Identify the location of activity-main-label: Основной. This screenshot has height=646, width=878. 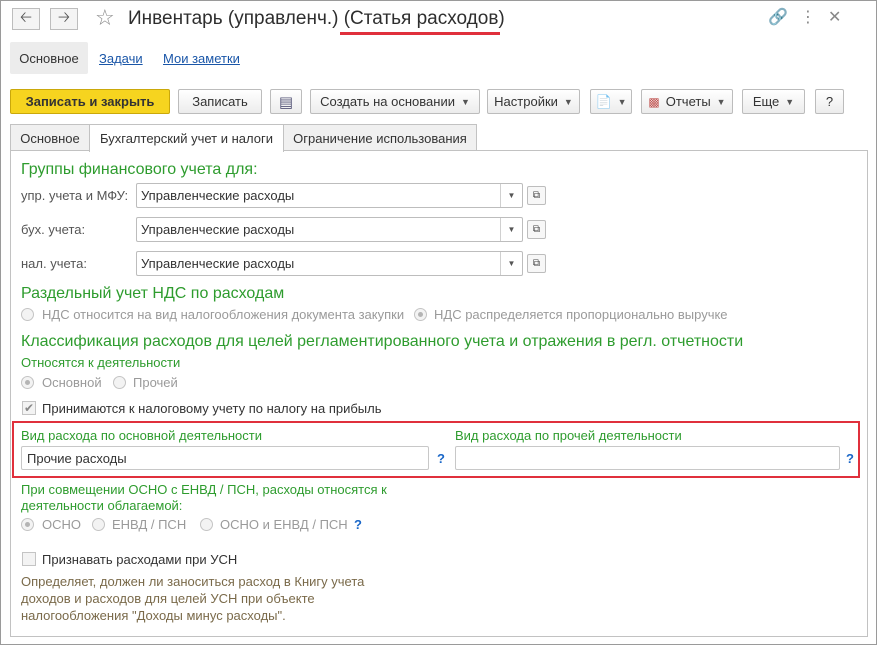
(72, 382).